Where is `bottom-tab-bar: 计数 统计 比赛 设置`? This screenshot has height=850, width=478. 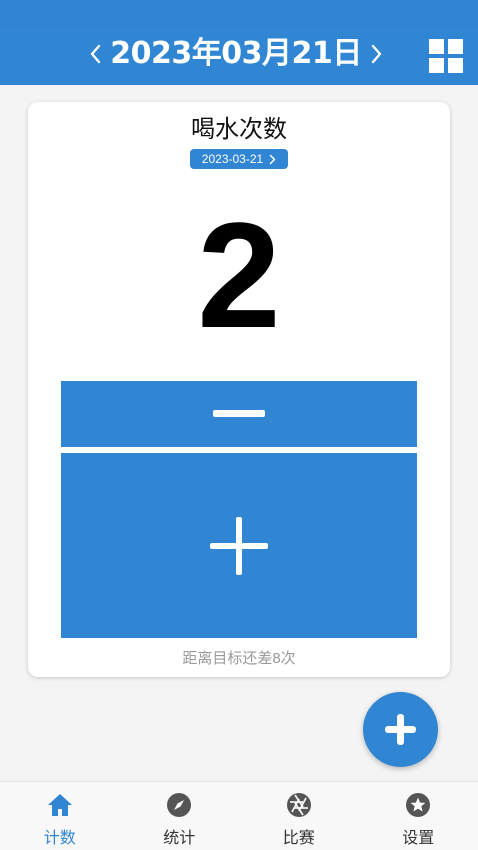 bottom-tab-bar: 计数 统计 比赛 设置 is located at coordinates (239, 815).